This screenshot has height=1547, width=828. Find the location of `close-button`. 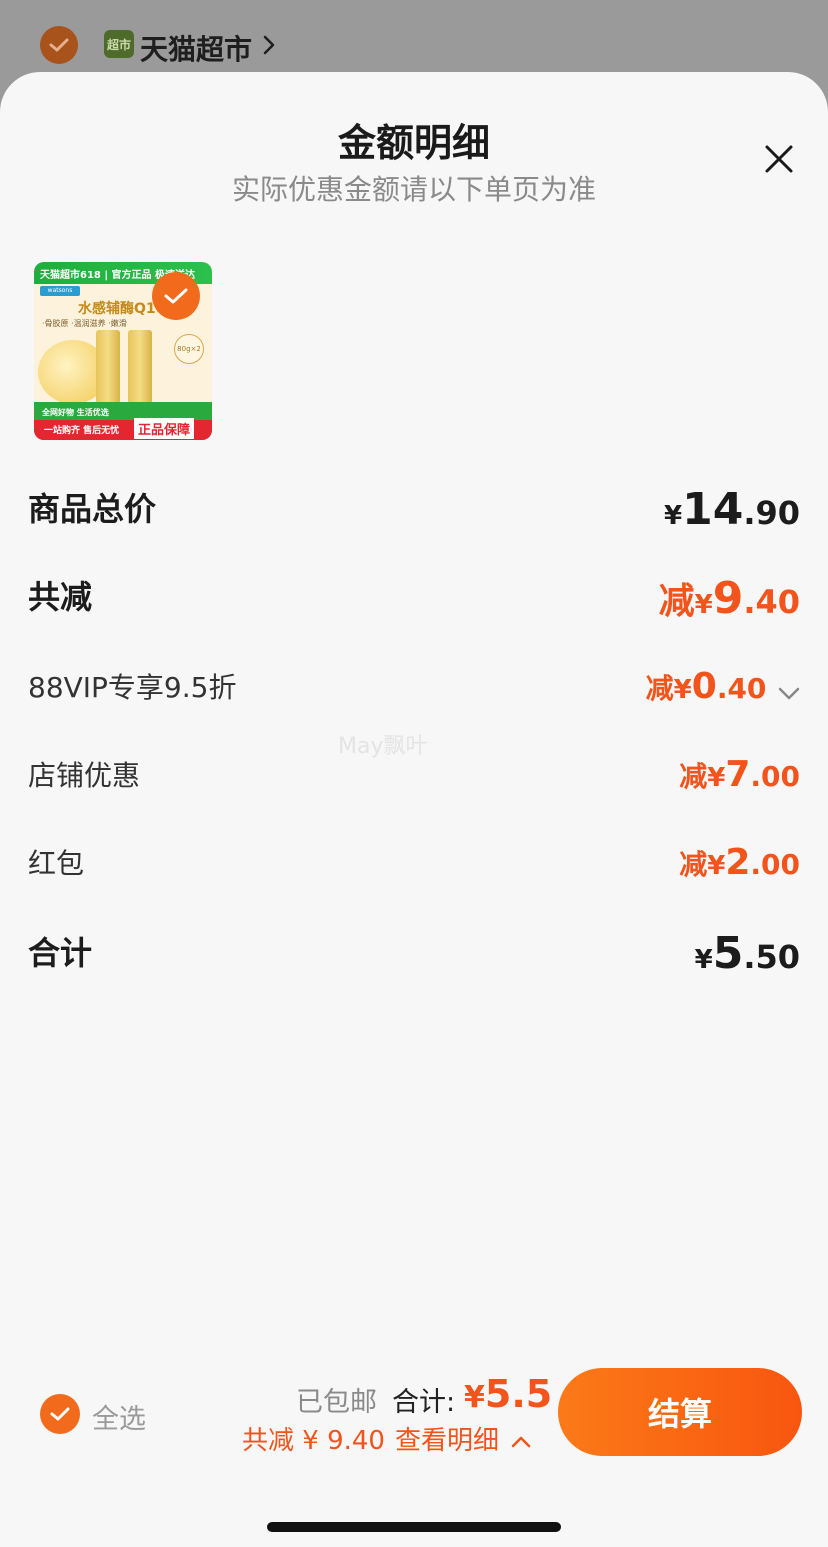

close-button is located at coordinates (779, 159).